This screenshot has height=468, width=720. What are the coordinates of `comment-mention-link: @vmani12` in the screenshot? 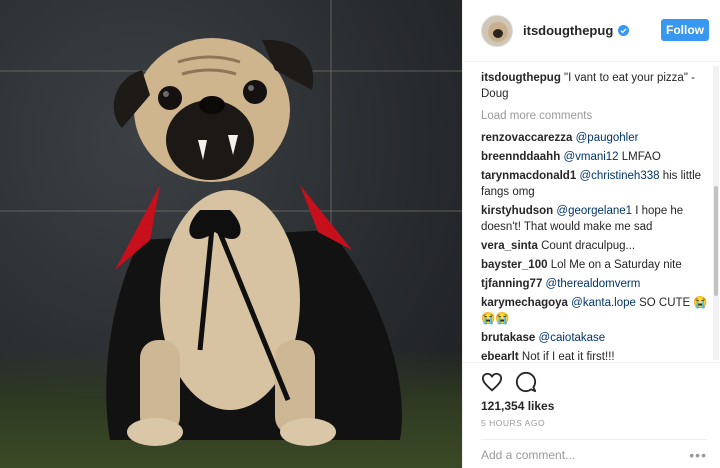 It's located at (590, 157).